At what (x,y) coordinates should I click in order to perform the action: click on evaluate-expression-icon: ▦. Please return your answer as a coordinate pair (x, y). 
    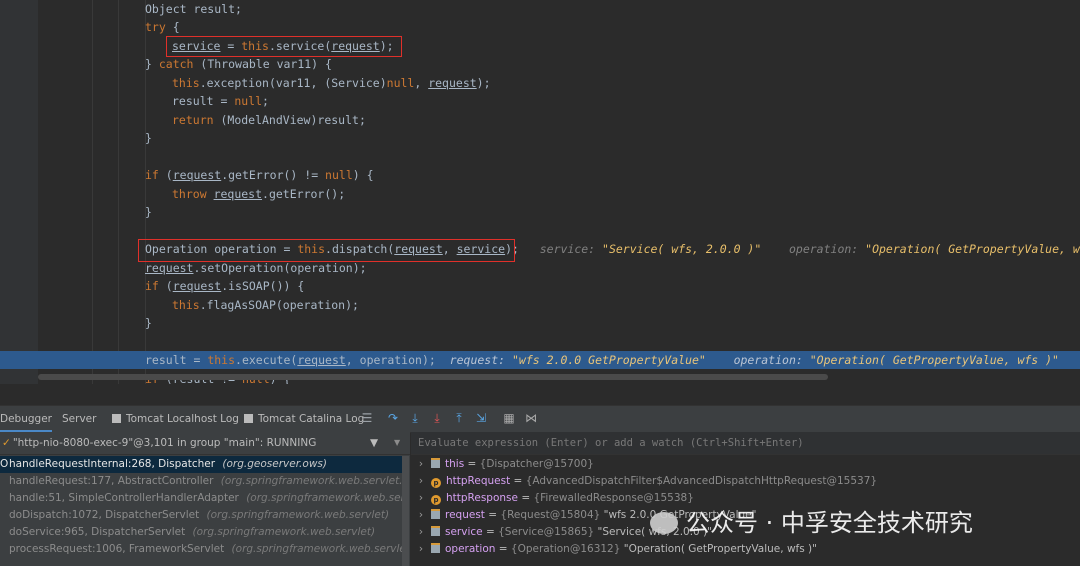
    Looking at the image, I should click on (509, 418).